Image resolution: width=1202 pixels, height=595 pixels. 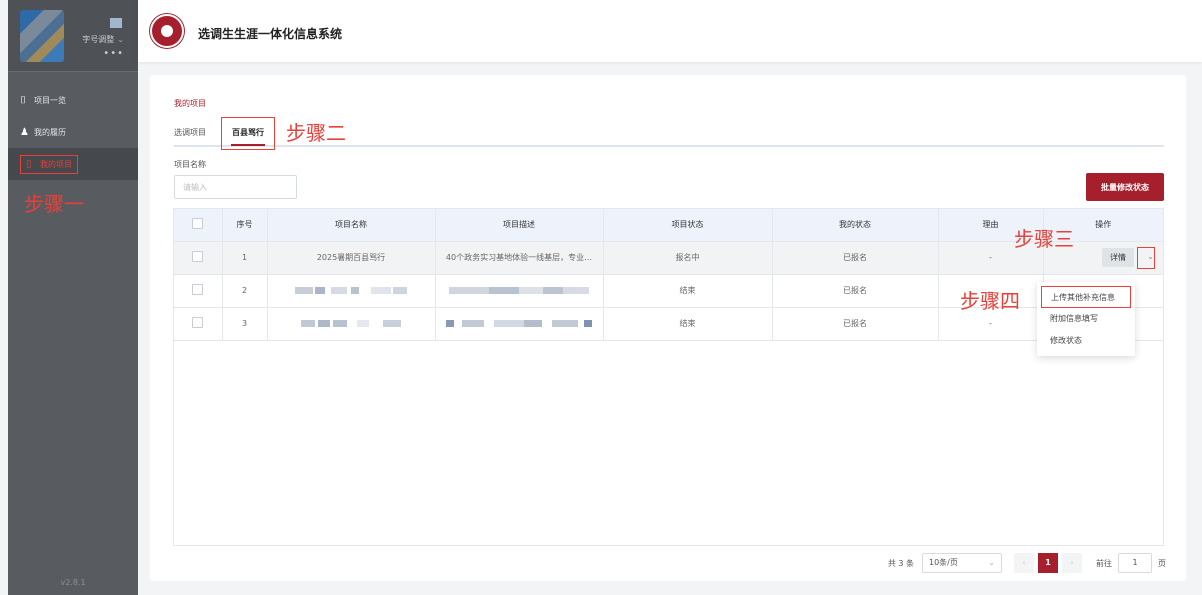 What do you see at coordinates (73, 582) in the screenshot?
I see `version-label: v2.8.1` at bounding box center [73, 582].